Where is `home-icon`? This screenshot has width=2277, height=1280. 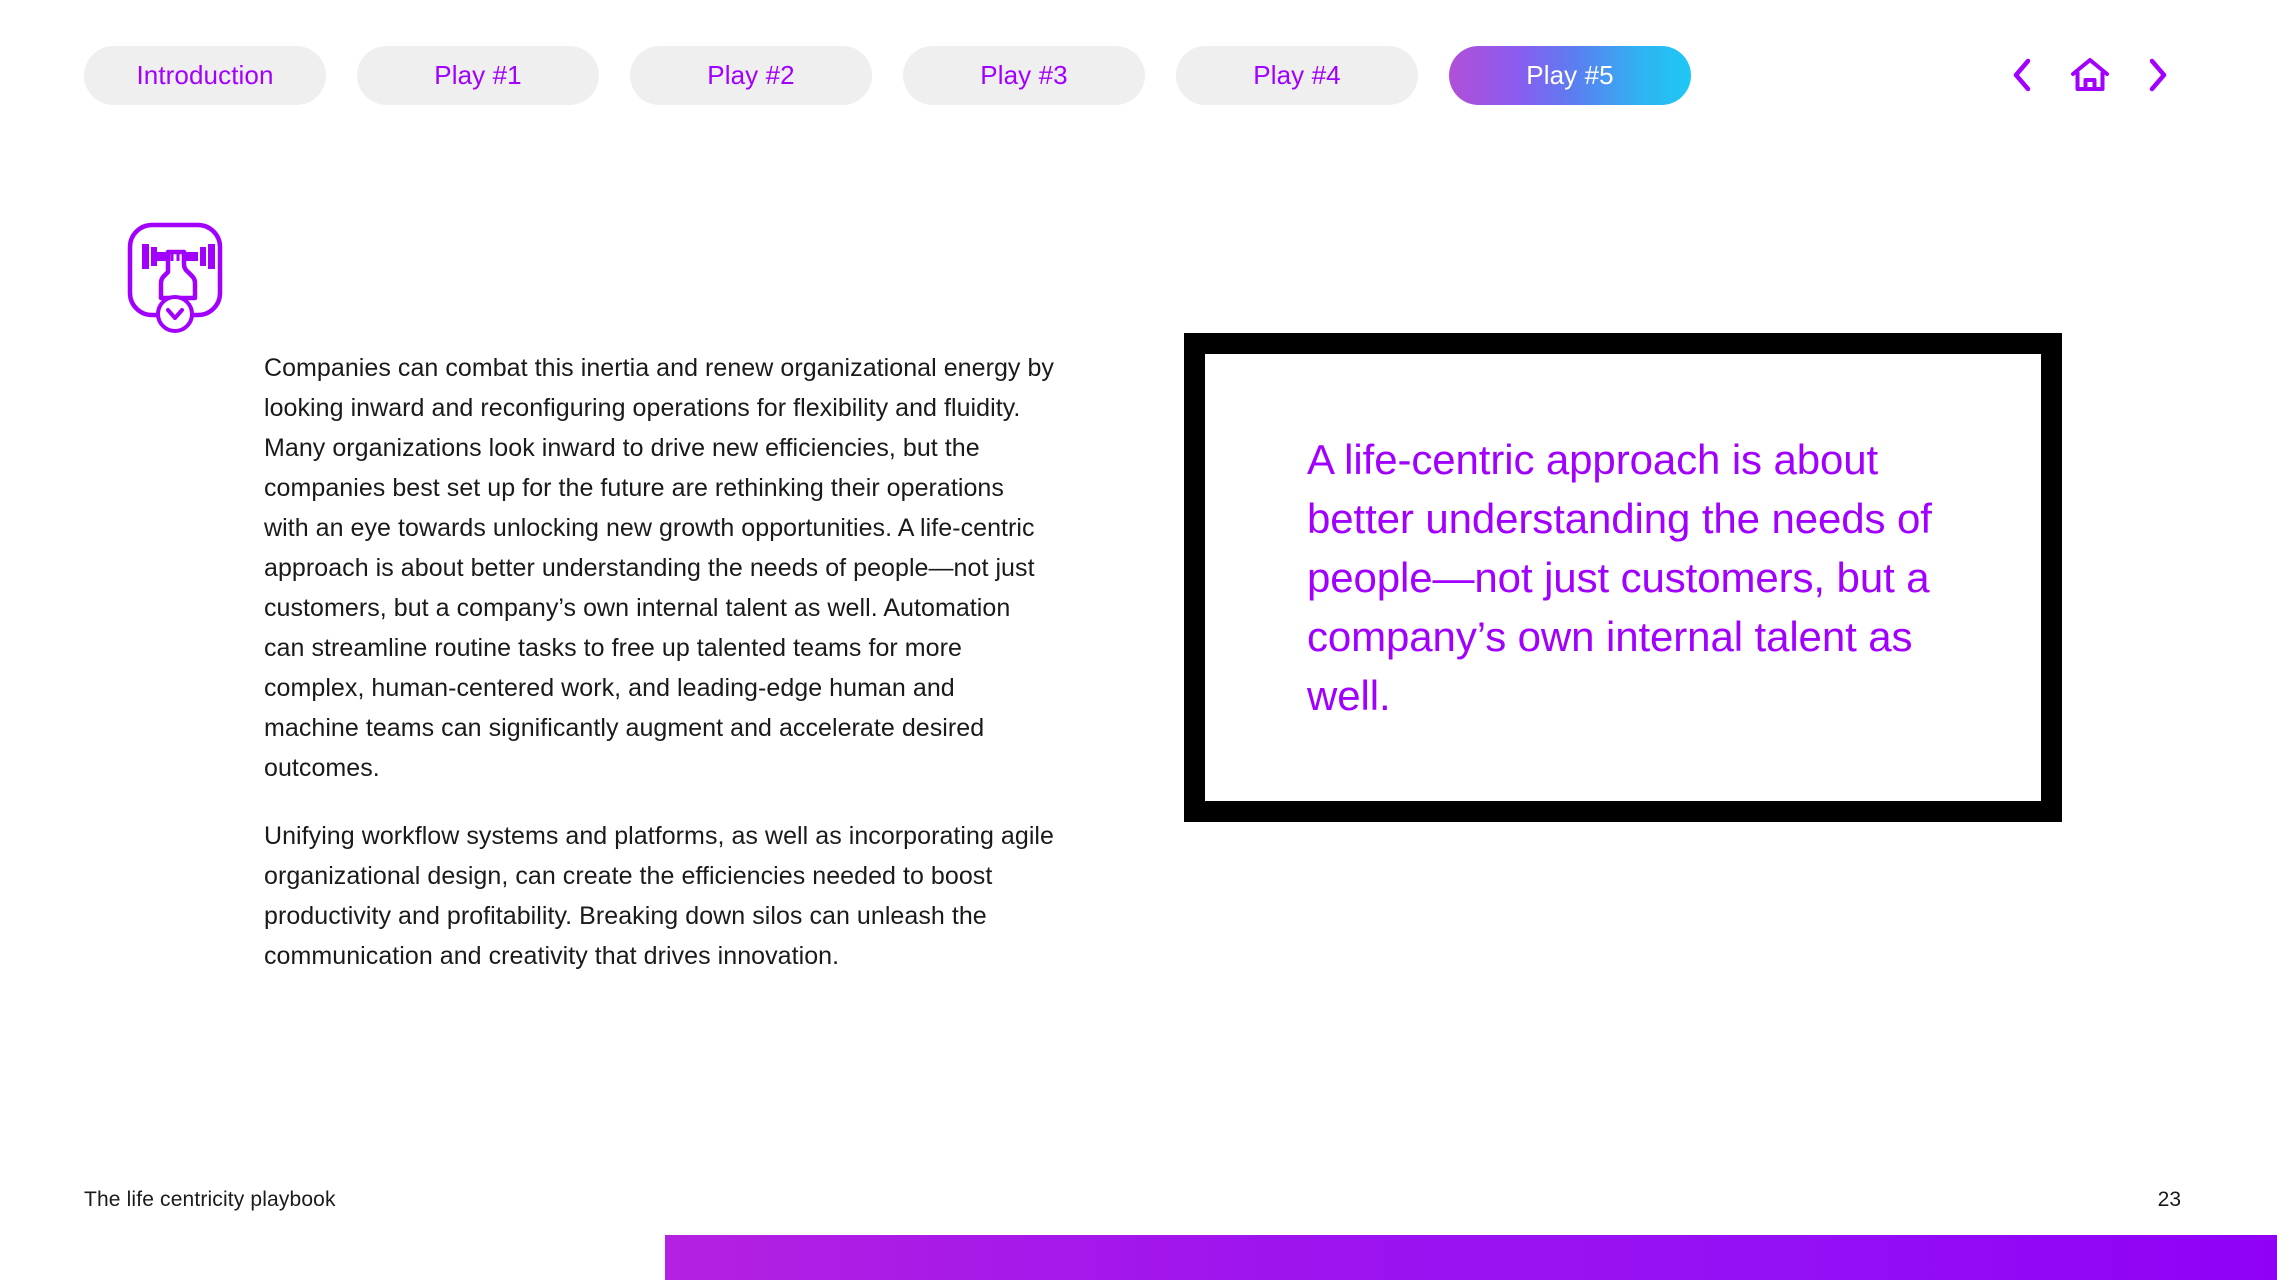
home-icon is located at coordinates (2090, 75).